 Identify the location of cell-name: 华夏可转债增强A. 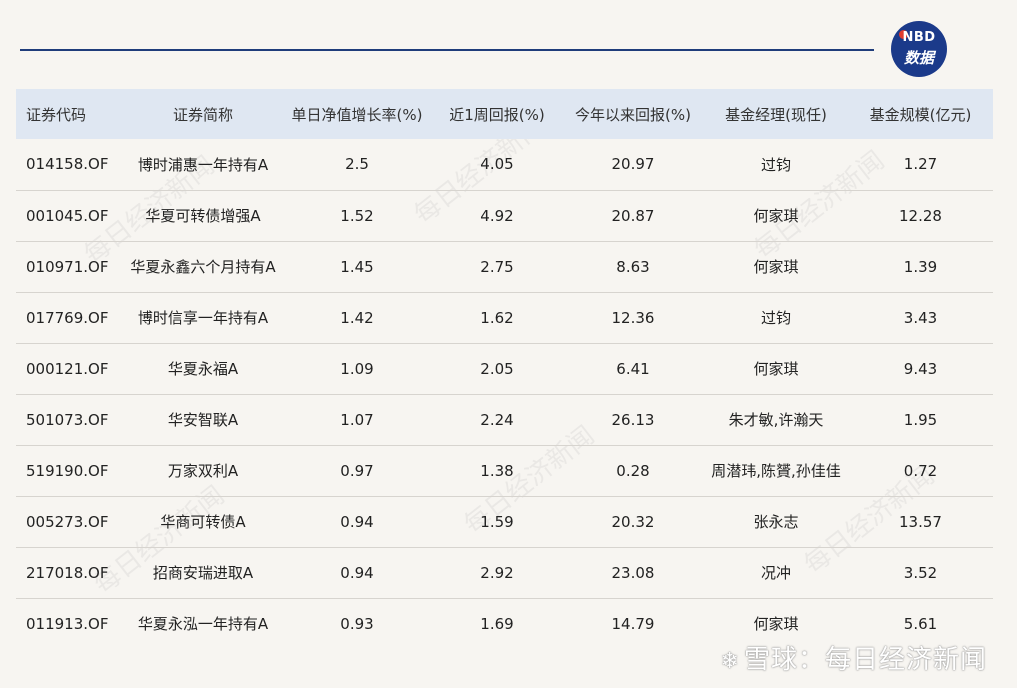
(203, 216).